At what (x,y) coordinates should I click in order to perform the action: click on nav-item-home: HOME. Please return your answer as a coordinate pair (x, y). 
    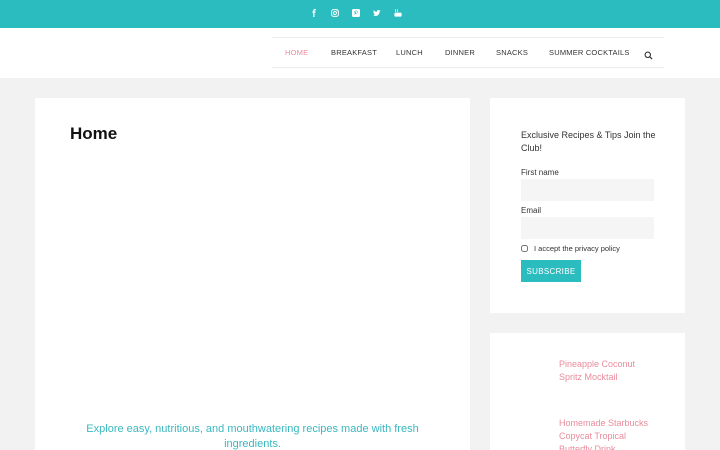
    Looking at the image, I should click on (296, 52).